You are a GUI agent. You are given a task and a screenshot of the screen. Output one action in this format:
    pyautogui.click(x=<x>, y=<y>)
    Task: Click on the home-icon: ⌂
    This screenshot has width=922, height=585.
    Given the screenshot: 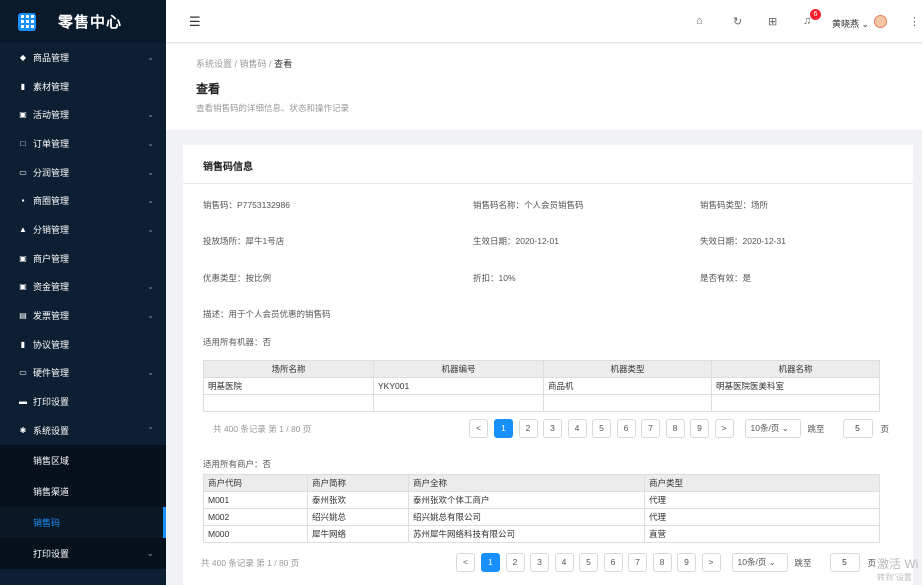 What is the action you would take?
    pyautogui.click(x=699, y=21)
    